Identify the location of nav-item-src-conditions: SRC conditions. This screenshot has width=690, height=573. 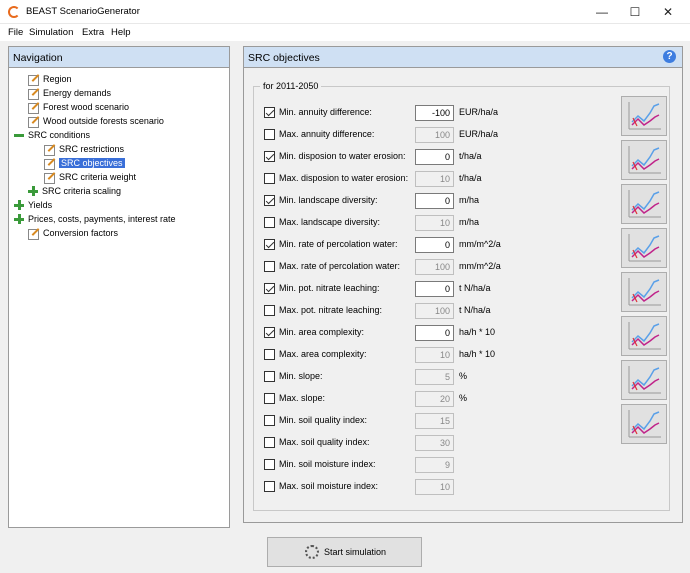
(119, 135).